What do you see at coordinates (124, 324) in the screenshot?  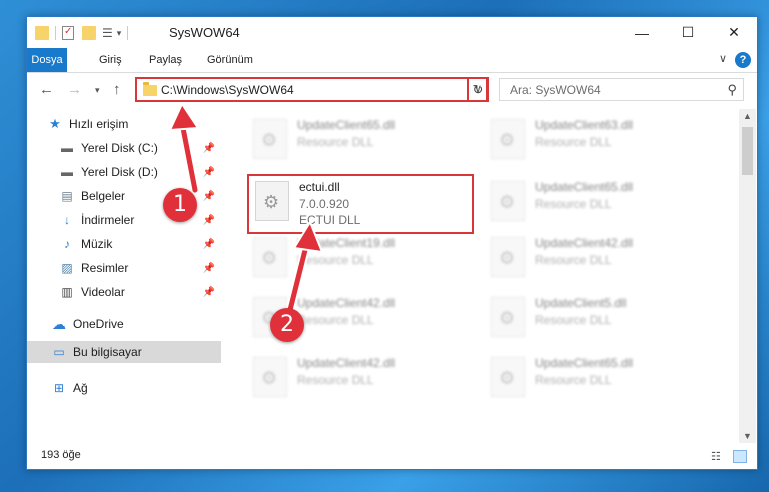 I see `sidebar-item-onedrive: ☁ OneDrive` at bounding box center [124, 324].